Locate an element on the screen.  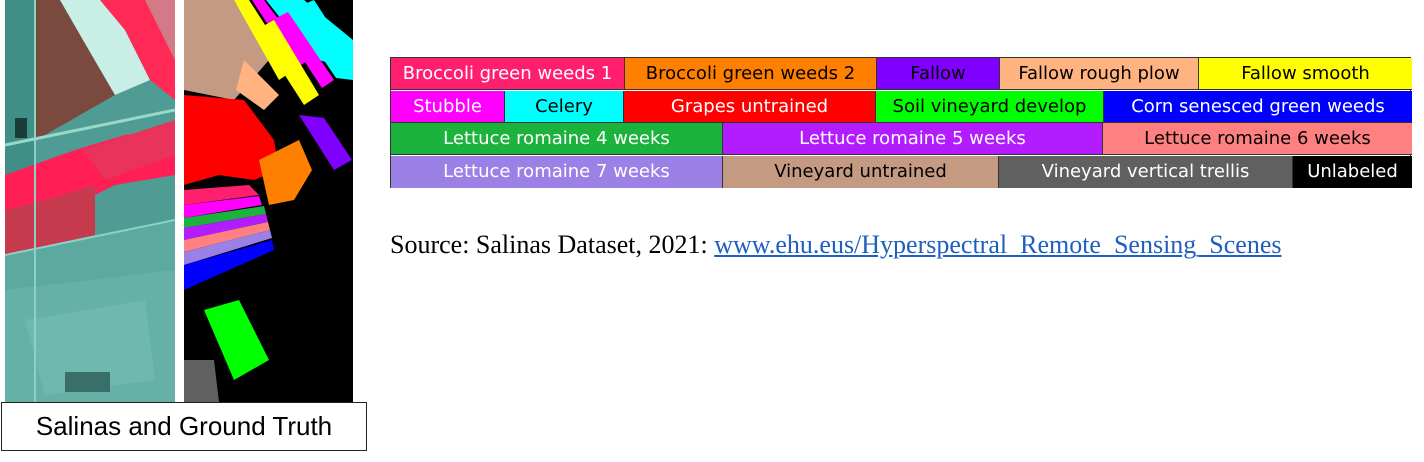
legend-cell: Grapes untrained is located at coordinates (750, 106).